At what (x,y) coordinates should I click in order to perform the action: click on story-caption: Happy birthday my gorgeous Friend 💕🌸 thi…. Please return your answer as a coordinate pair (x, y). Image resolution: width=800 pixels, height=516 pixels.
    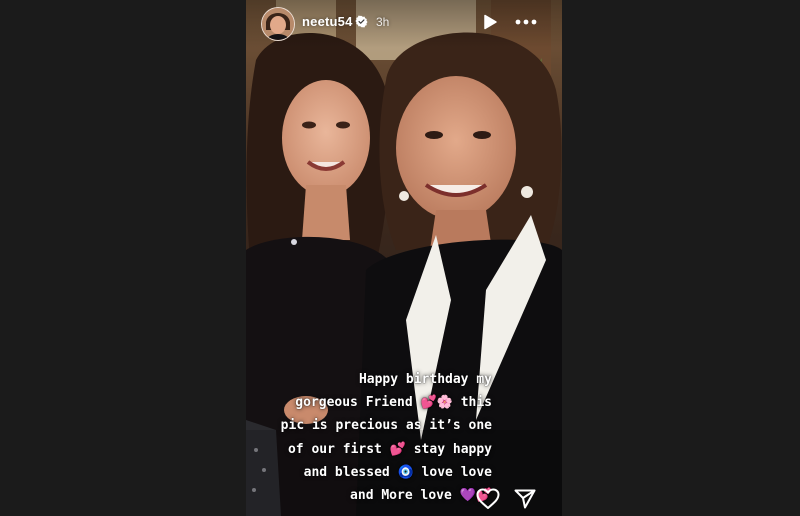
    Looking at the image, I should click on (386, 437).